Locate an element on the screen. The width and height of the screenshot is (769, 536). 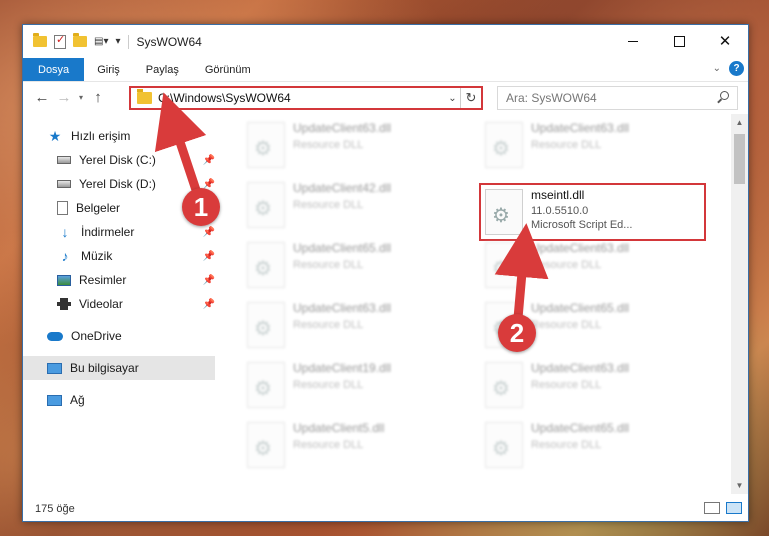
item-count: 175 öğe is located at coordinates (55, 509).